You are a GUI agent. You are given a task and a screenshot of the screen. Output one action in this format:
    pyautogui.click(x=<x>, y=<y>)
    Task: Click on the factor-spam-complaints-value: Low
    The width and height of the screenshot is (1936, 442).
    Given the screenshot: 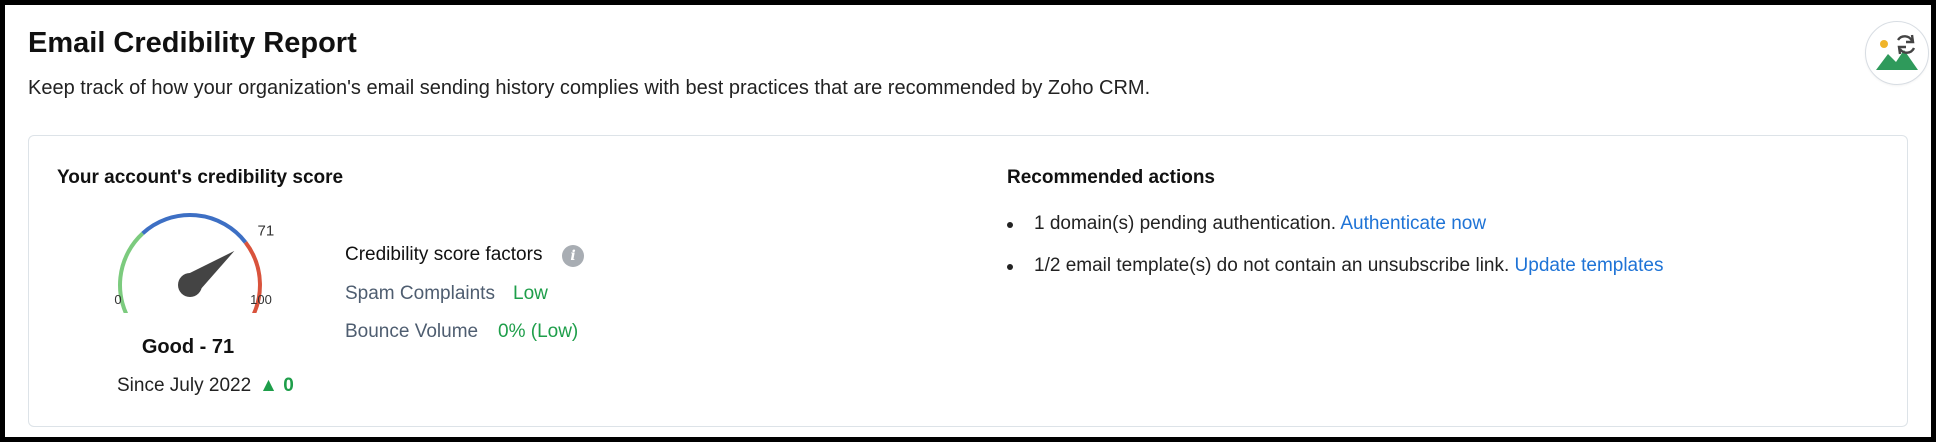 What is the action you would take?
    pyautogui.click(x=530, y=293)
    